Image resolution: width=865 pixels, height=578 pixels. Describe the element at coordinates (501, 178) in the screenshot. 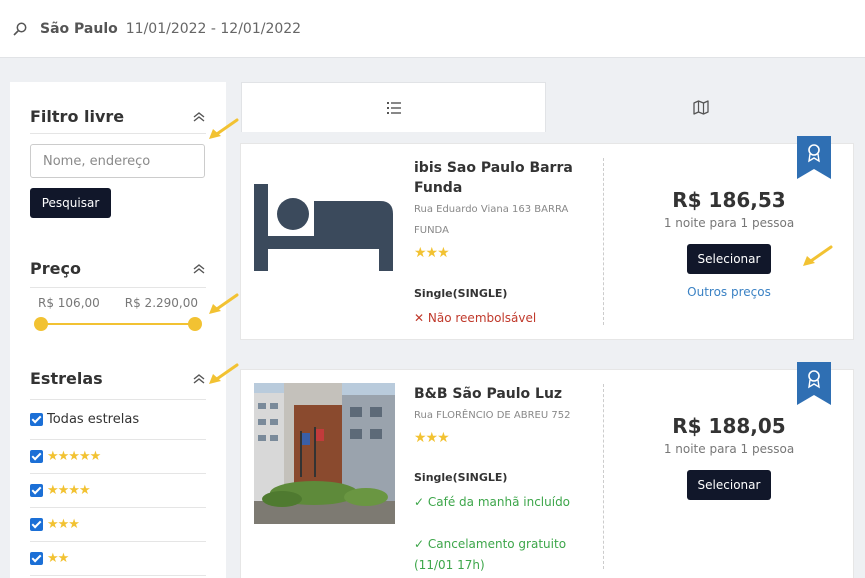

I see `hotel-name: ibis Sao Paulo Barra Funda` at that location.